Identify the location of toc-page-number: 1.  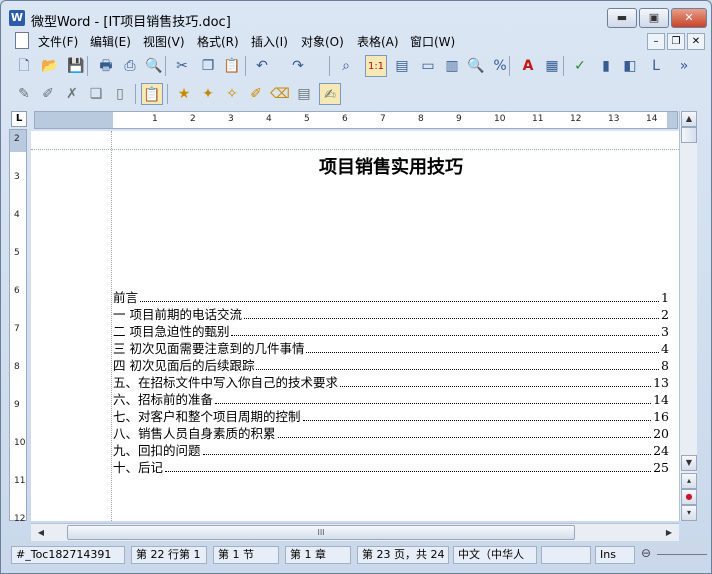
(665, 297).